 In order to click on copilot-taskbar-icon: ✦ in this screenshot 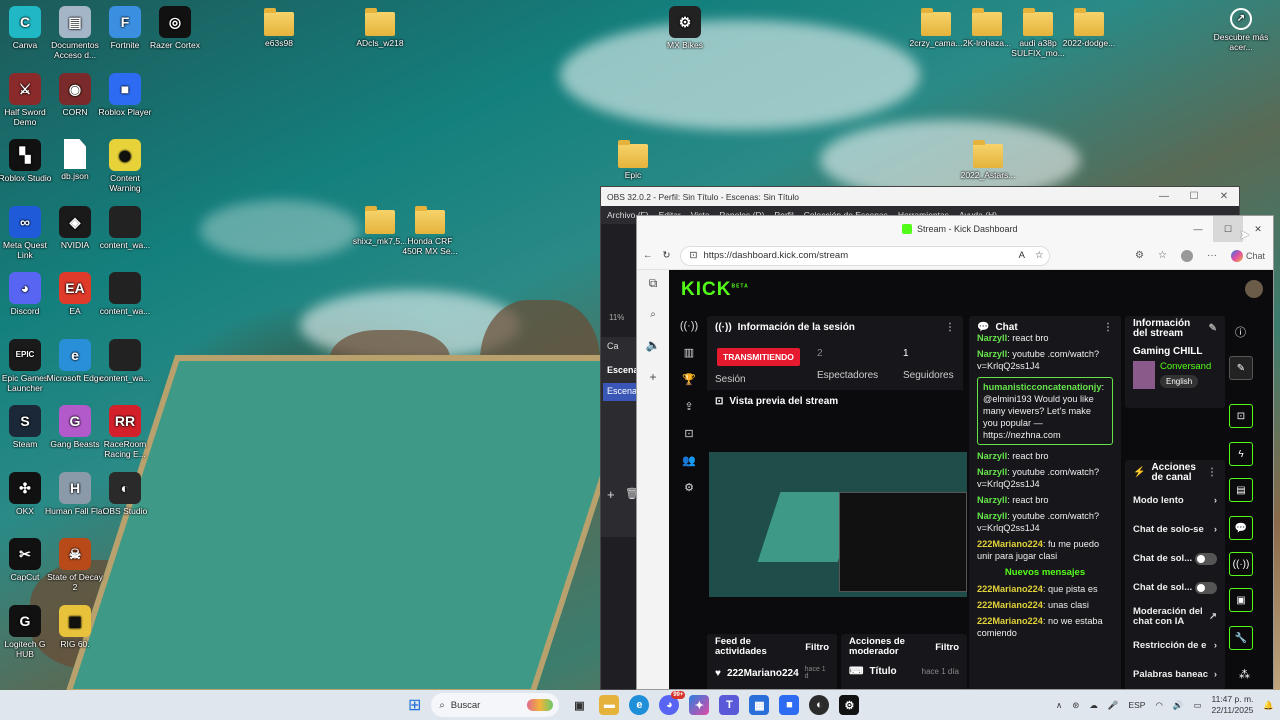, I will do `click(699, 705)`.